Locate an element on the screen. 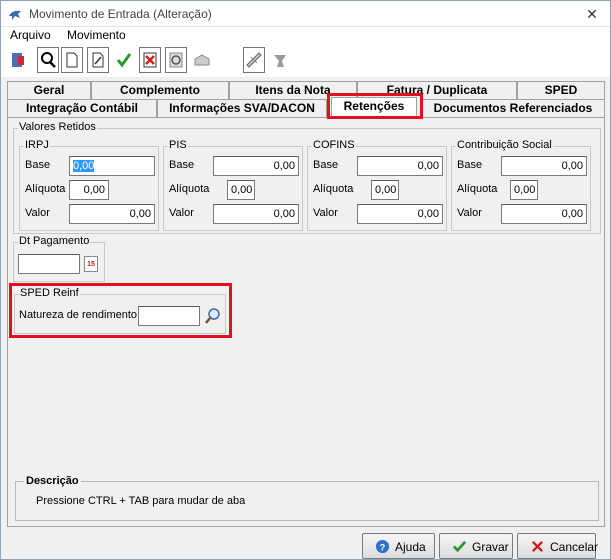 This screenshot has height=560, width=611. check-icon is located at coordinates (459, 546).